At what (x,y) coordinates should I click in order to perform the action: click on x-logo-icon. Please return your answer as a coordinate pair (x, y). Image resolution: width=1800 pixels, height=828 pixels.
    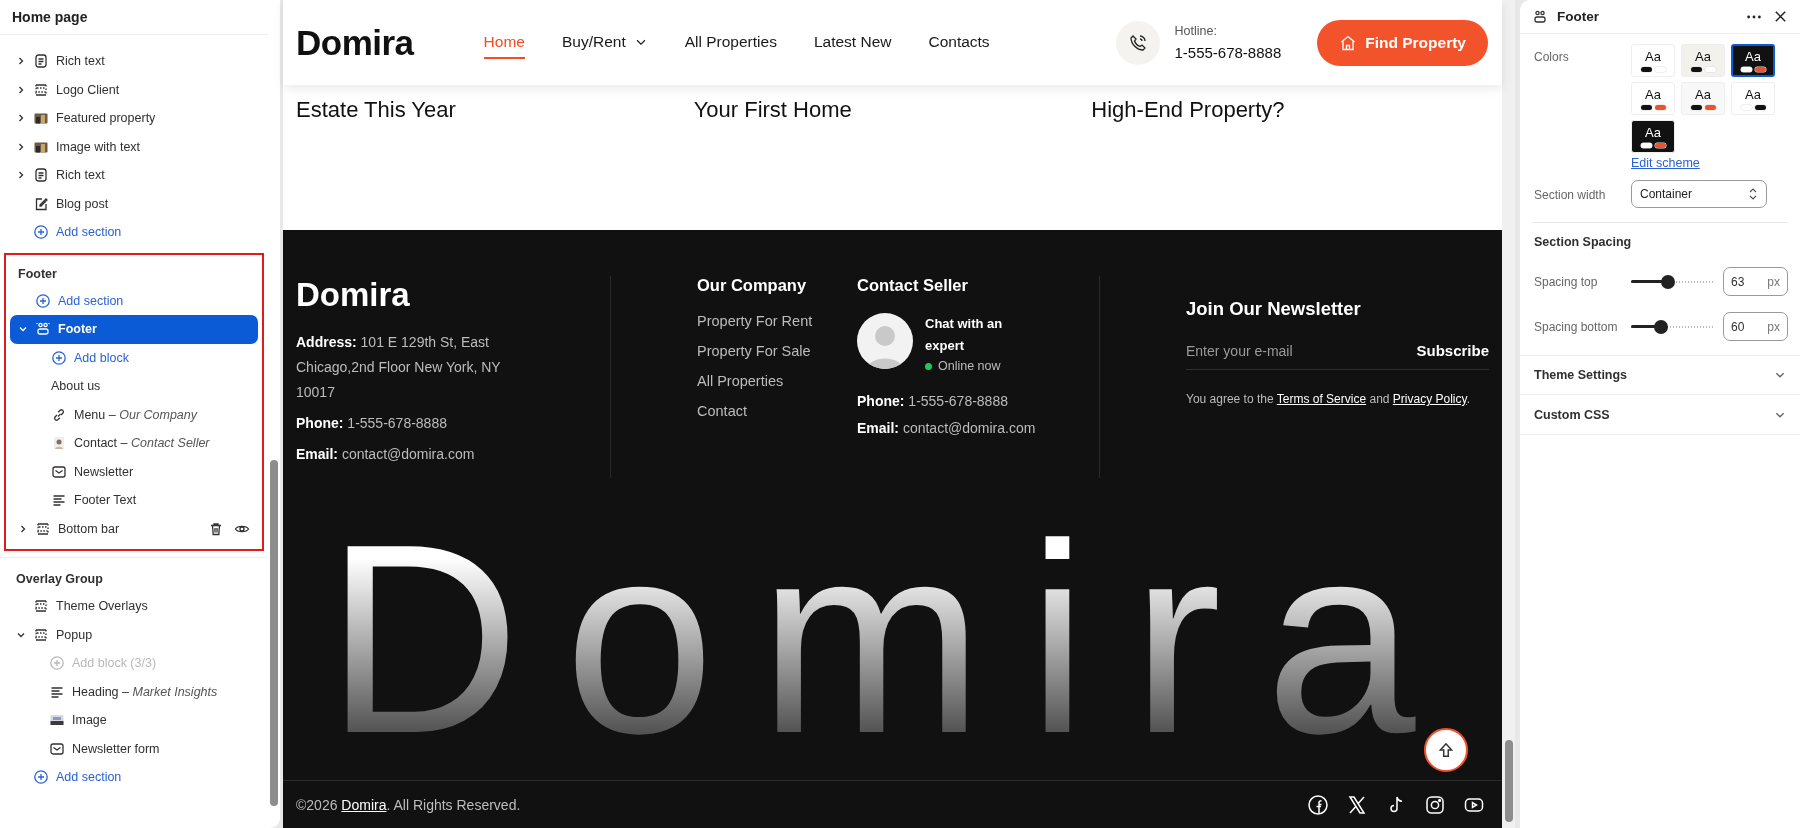
    Looking at the image, I should click on (1357, 804).